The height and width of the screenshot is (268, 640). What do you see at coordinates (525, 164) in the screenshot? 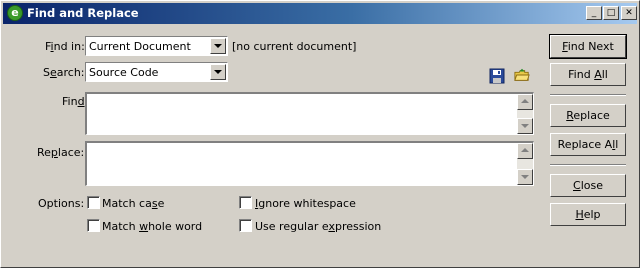
I see `replace-scrollbar` at bounding box center [525, 164].